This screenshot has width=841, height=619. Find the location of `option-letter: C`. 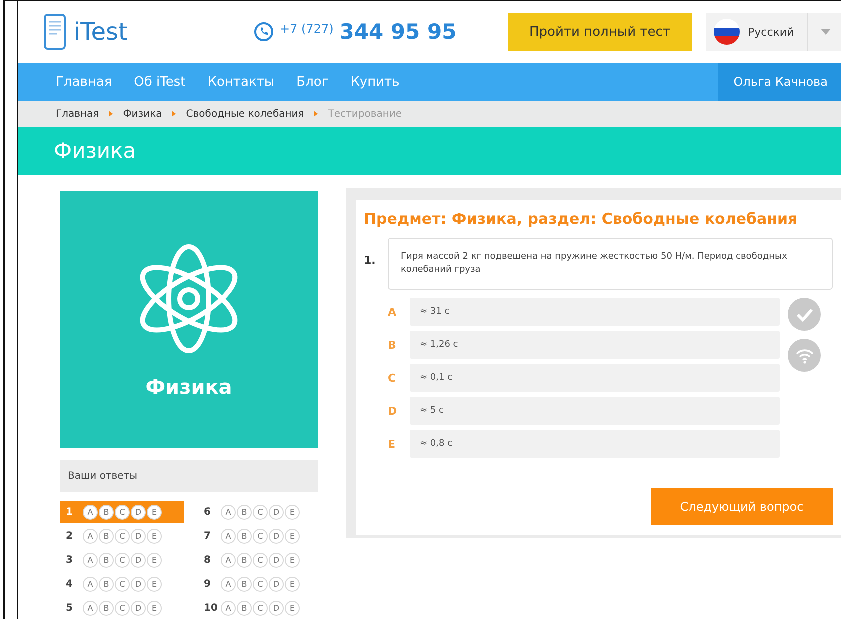

option-letter: C is located at coordinates (393, 378).